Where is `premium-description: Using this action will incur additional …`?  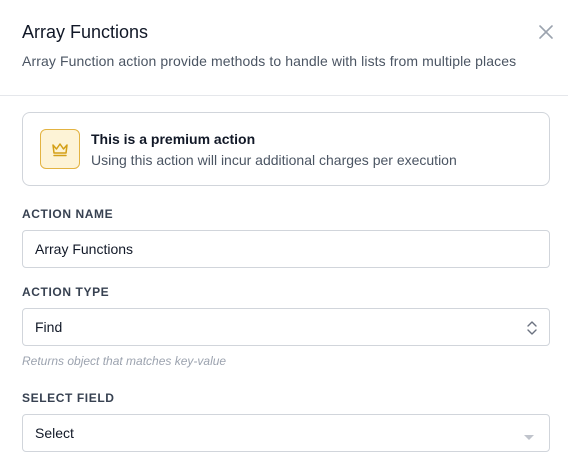 premium-description: Using this action will incur additional … is located at coordinates (274, 160).